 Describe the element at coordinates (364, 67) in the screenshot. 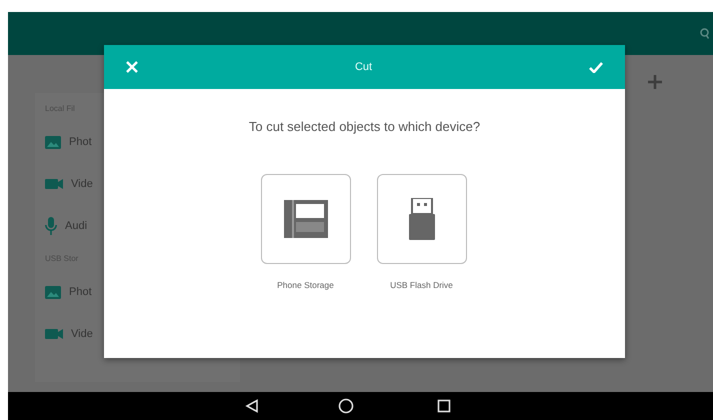

I see `dialog-title: Cut` at that location.